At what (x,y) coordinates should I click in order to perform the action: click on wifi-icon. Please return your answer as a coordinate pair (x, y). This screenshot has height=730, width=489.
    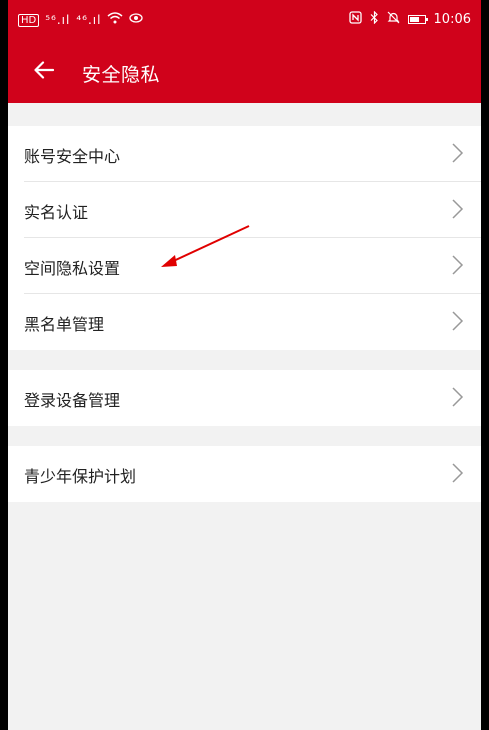
    Looking at the image, I should click on (115, 20).